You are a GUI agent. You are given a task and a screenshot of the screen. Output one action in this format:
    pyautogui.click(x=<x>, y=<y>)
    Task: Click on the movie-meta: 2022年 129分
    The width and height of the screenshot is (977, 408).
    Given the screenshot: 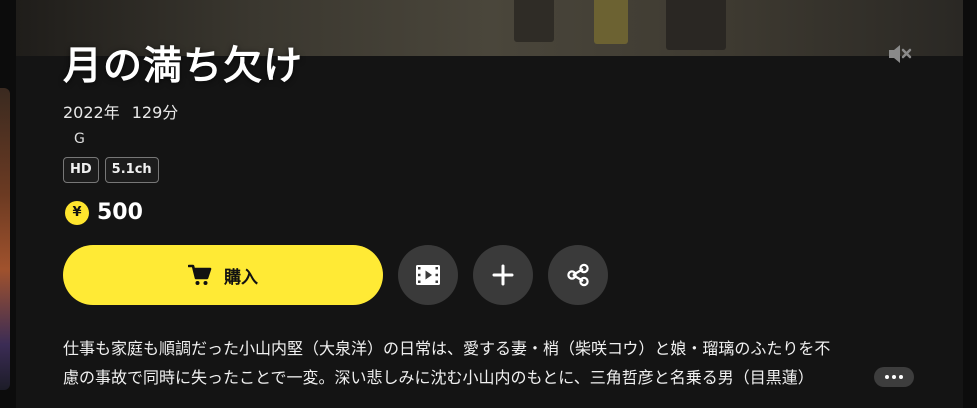 What is the action you would take?
    pyautogui.click(x=120, y=111)
    